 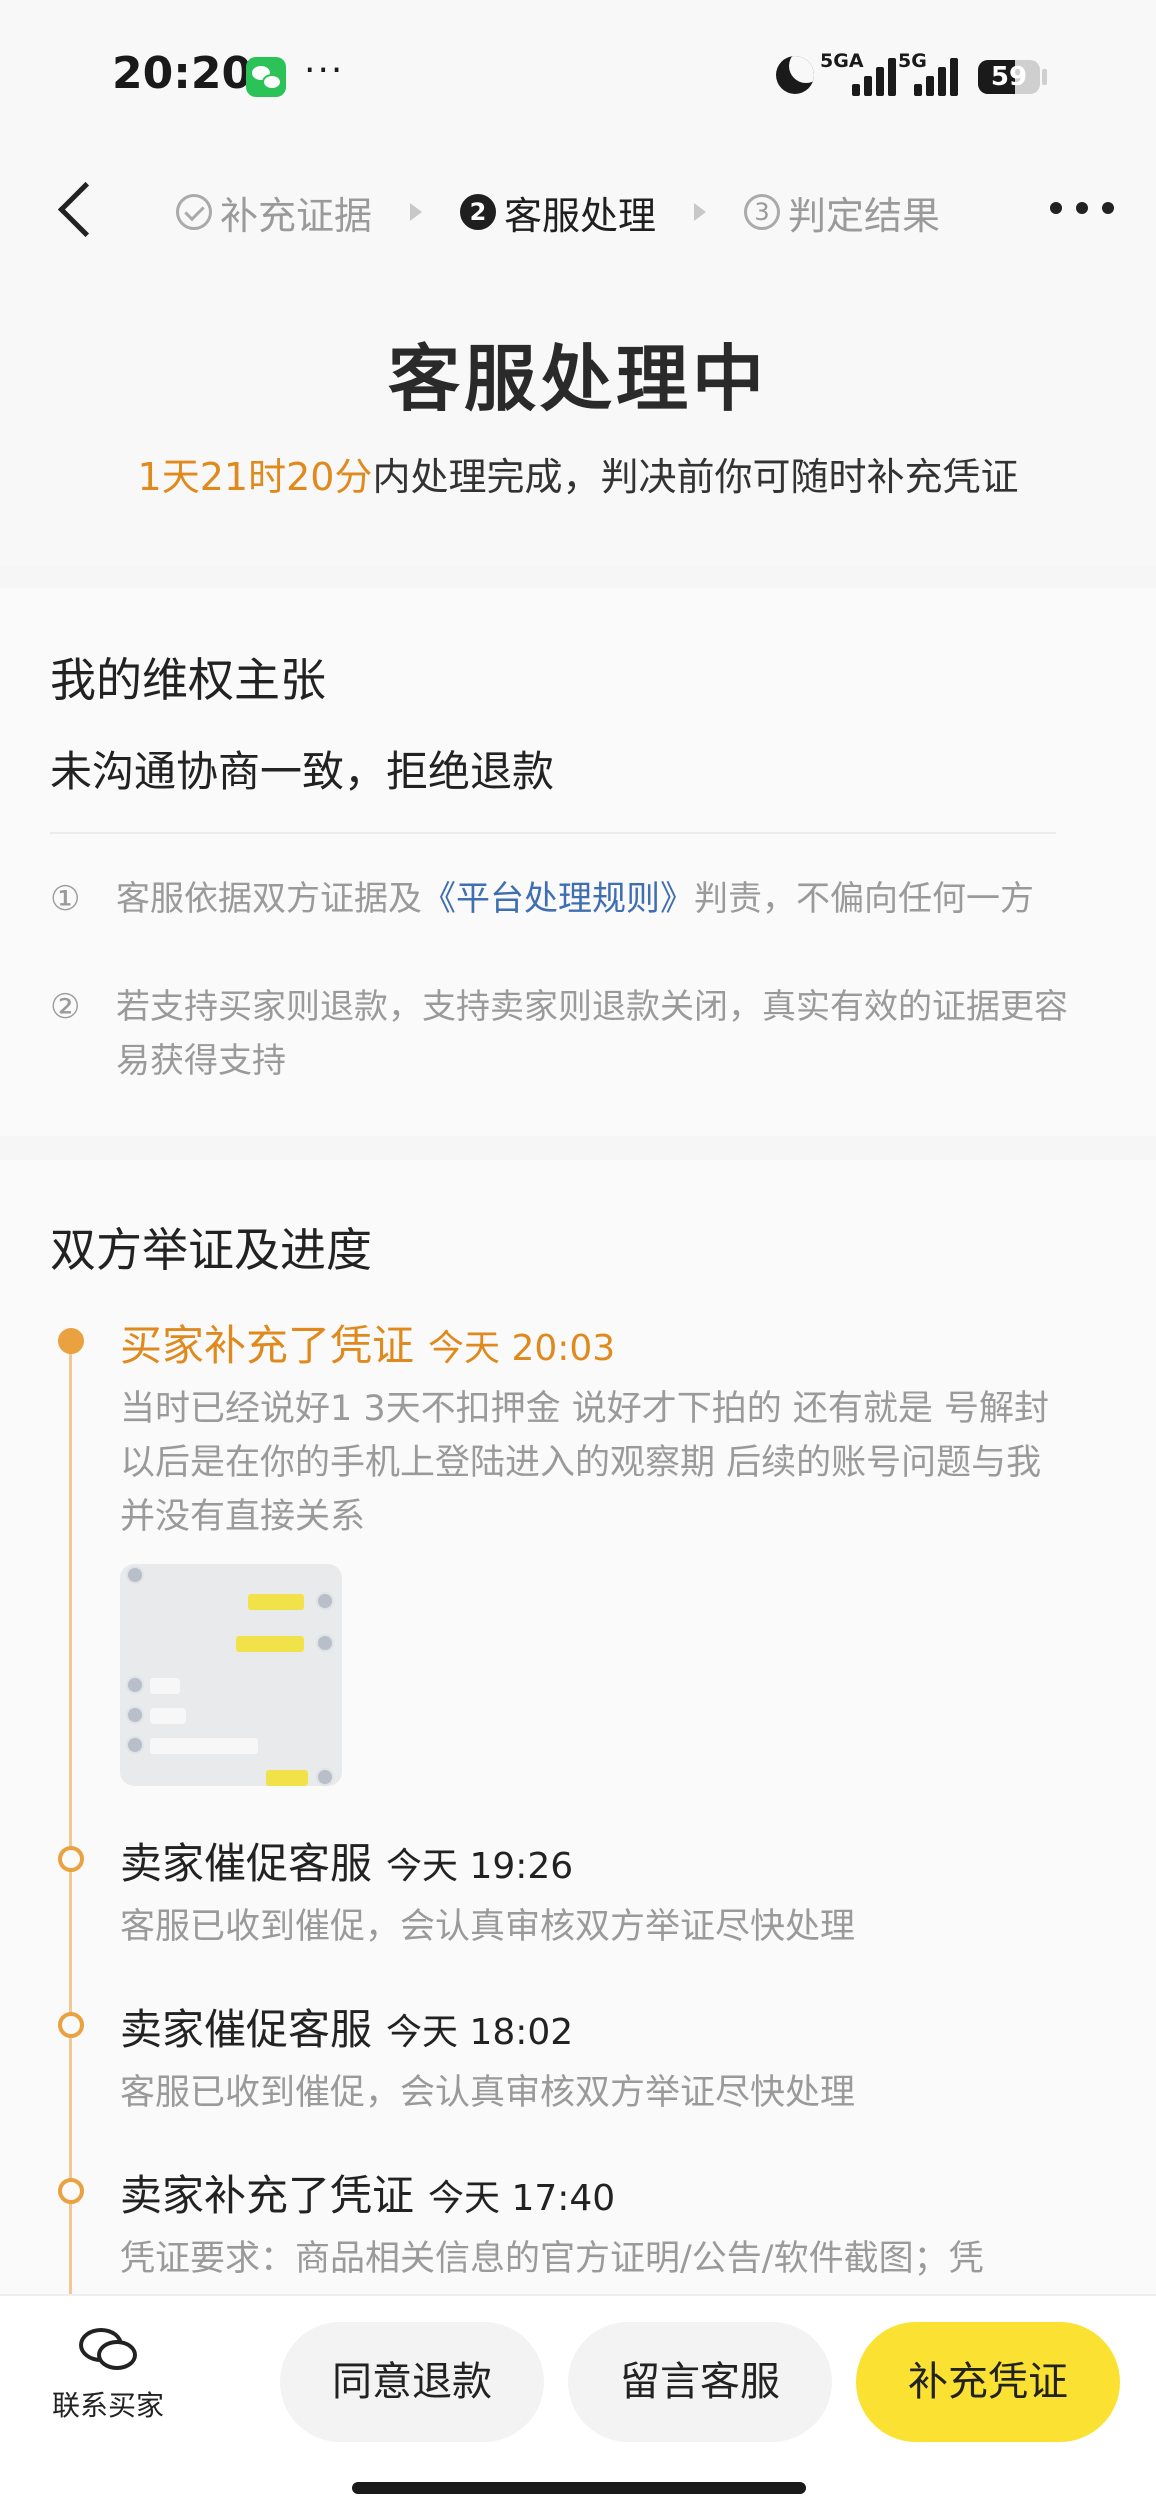 What do you see at coordinates (553, 833) in the screenshot?
I see `divider` at bounding box center [553, 833].